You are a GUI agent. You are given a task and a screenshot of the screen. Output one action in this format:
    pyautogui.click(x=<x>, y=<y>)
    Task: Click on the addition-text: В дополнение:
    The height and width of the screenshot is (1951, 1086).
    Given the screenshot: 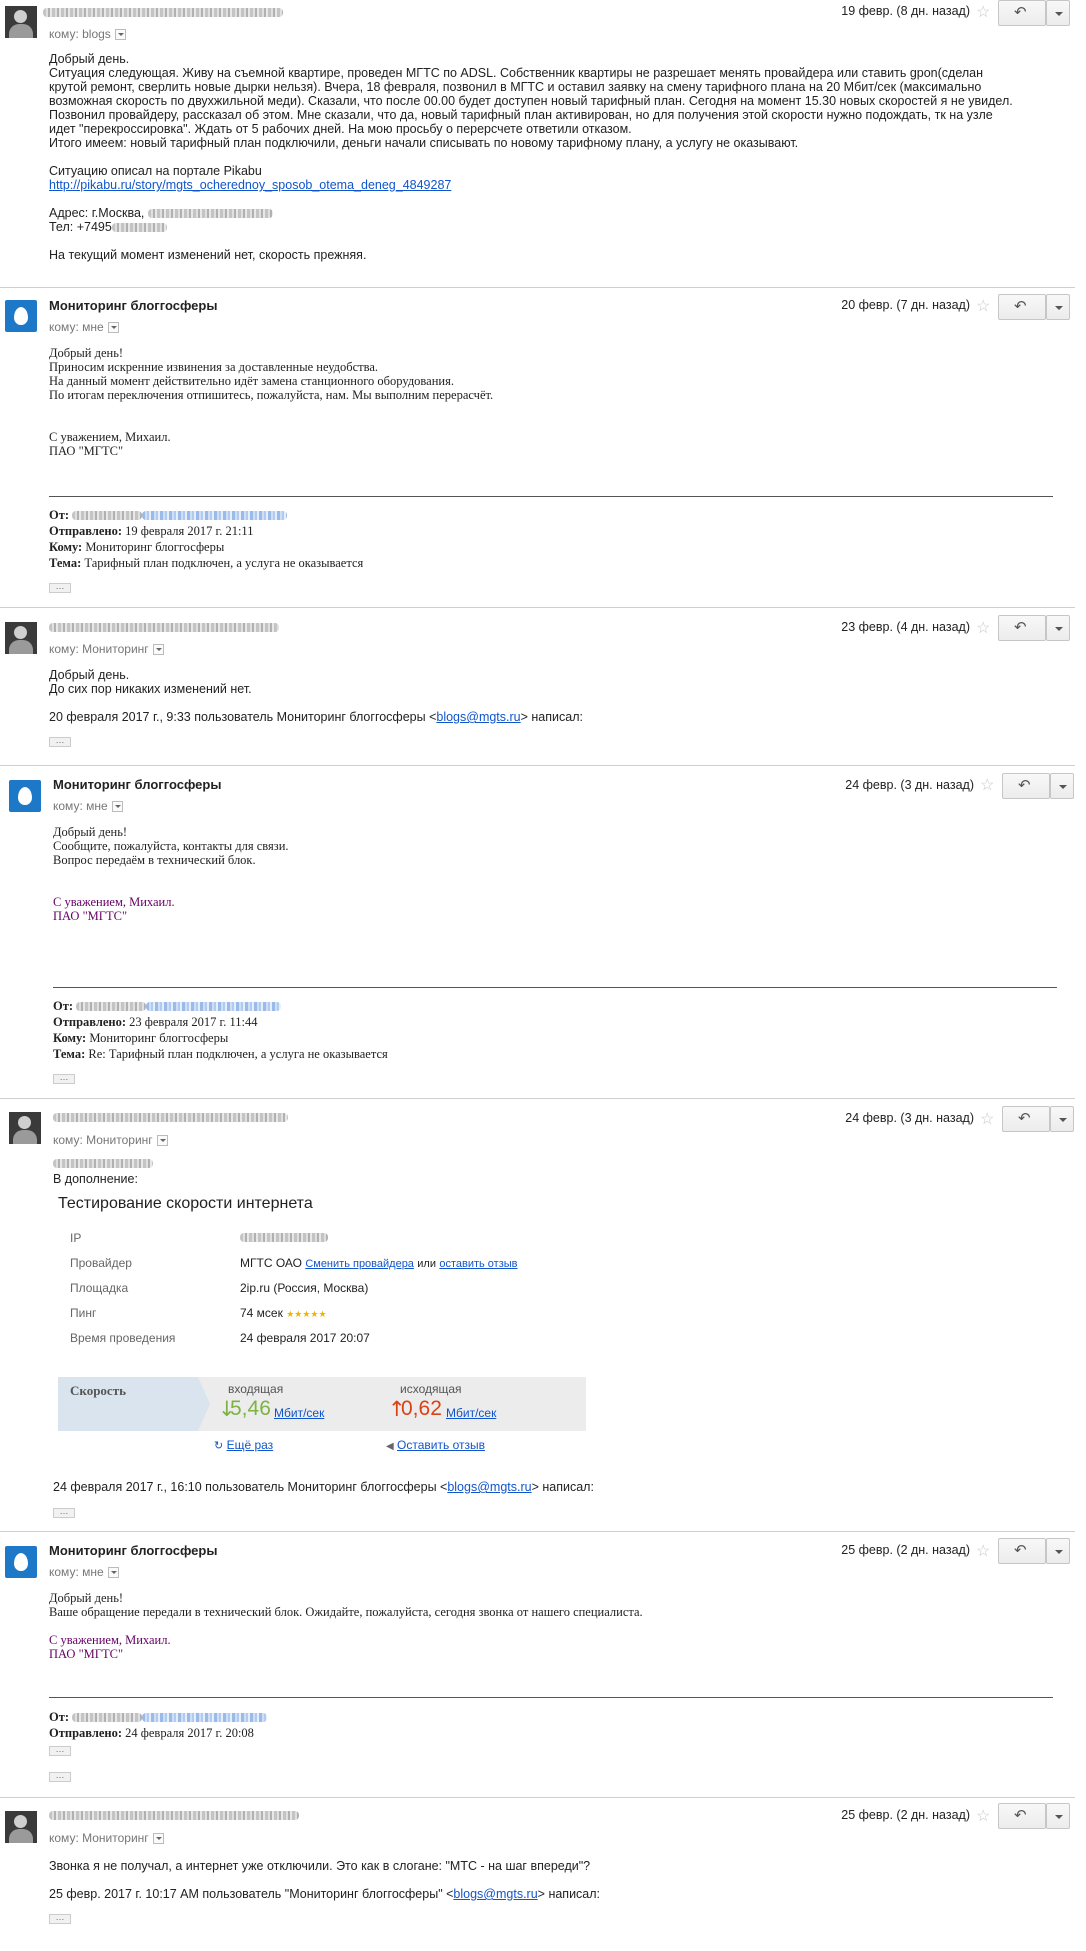 What is the action you would take?
    pyautogui.click(x=95, y=1179)
    